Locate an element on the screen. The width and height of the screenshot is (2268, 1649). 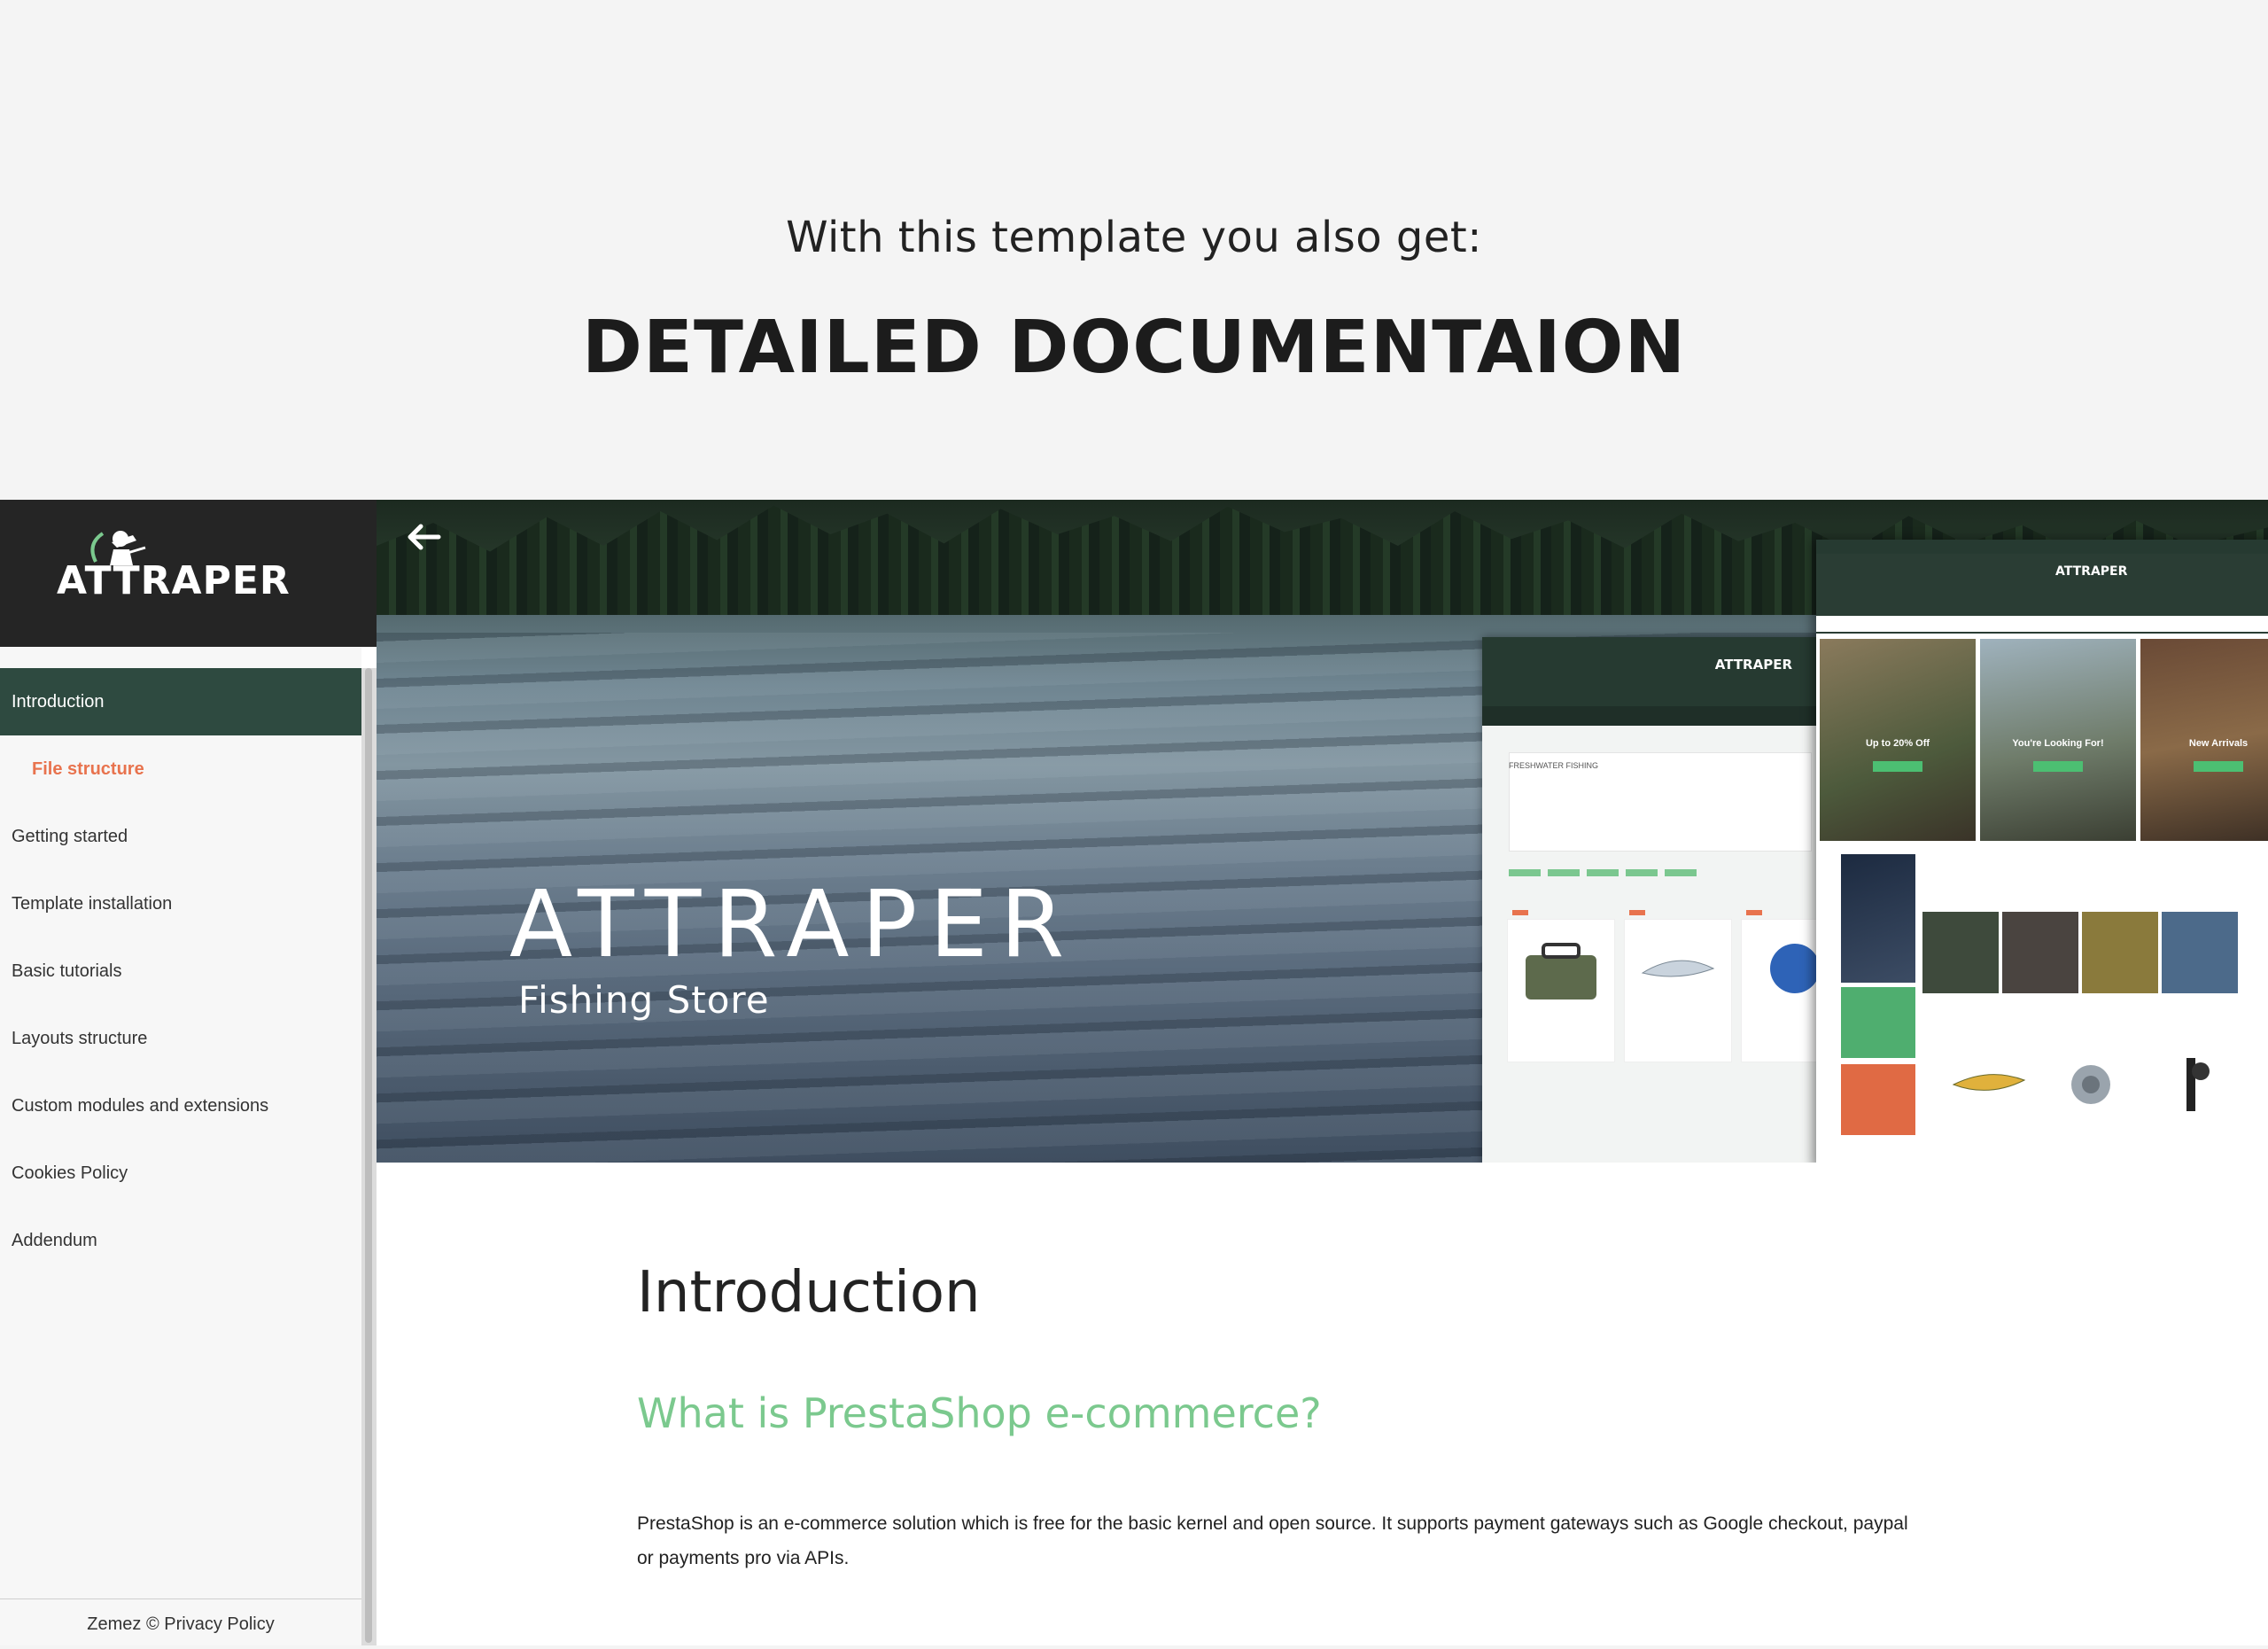
mock-category-title: FRESHWATER FISHING is located at coordinates (1553, 765).